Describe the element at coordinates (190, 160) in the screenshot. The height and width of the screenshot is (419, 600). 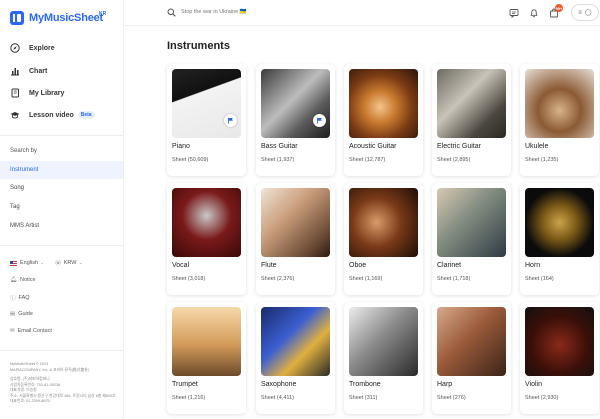
I see `sheet-count: Sheet (50,609)` at that location.